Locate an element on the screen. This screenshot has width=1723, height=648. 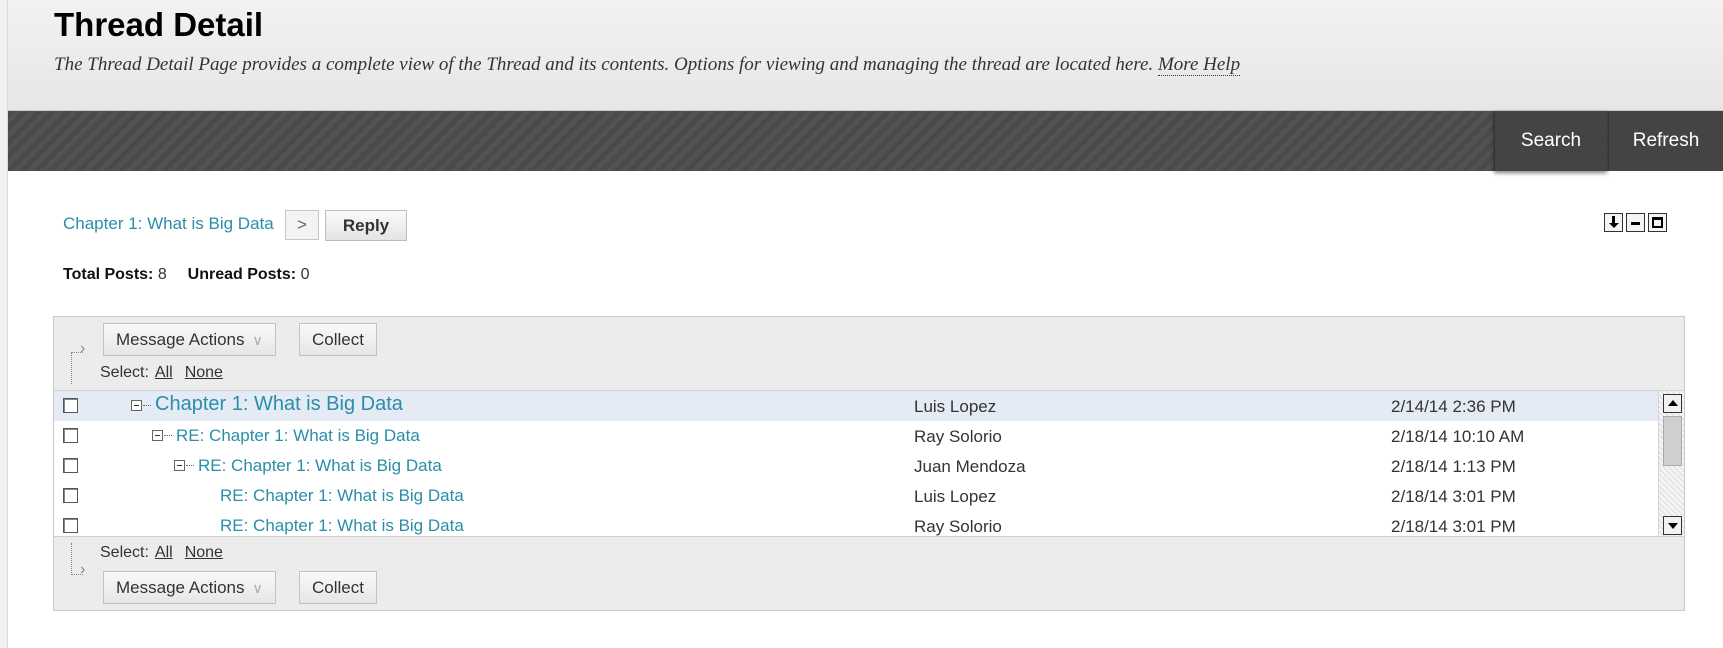
download-icon is located at coordinates (1613, 222).